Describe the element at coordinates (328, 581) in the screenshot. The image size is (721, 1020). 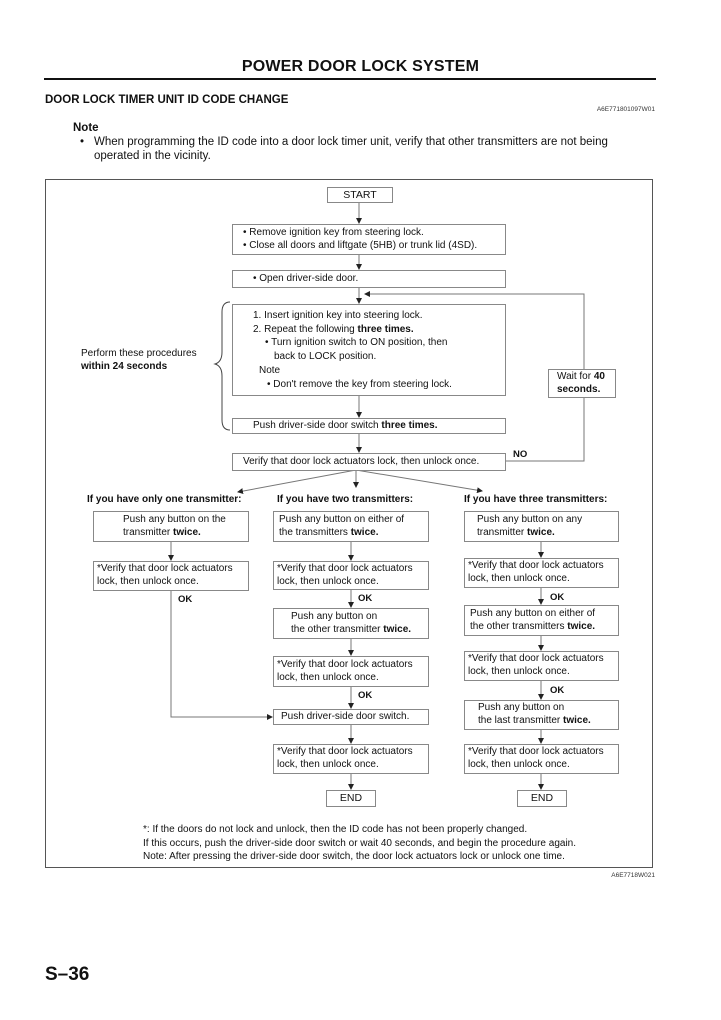
I see `c2-verify1-line2: lock, then unlock once.` at that location.